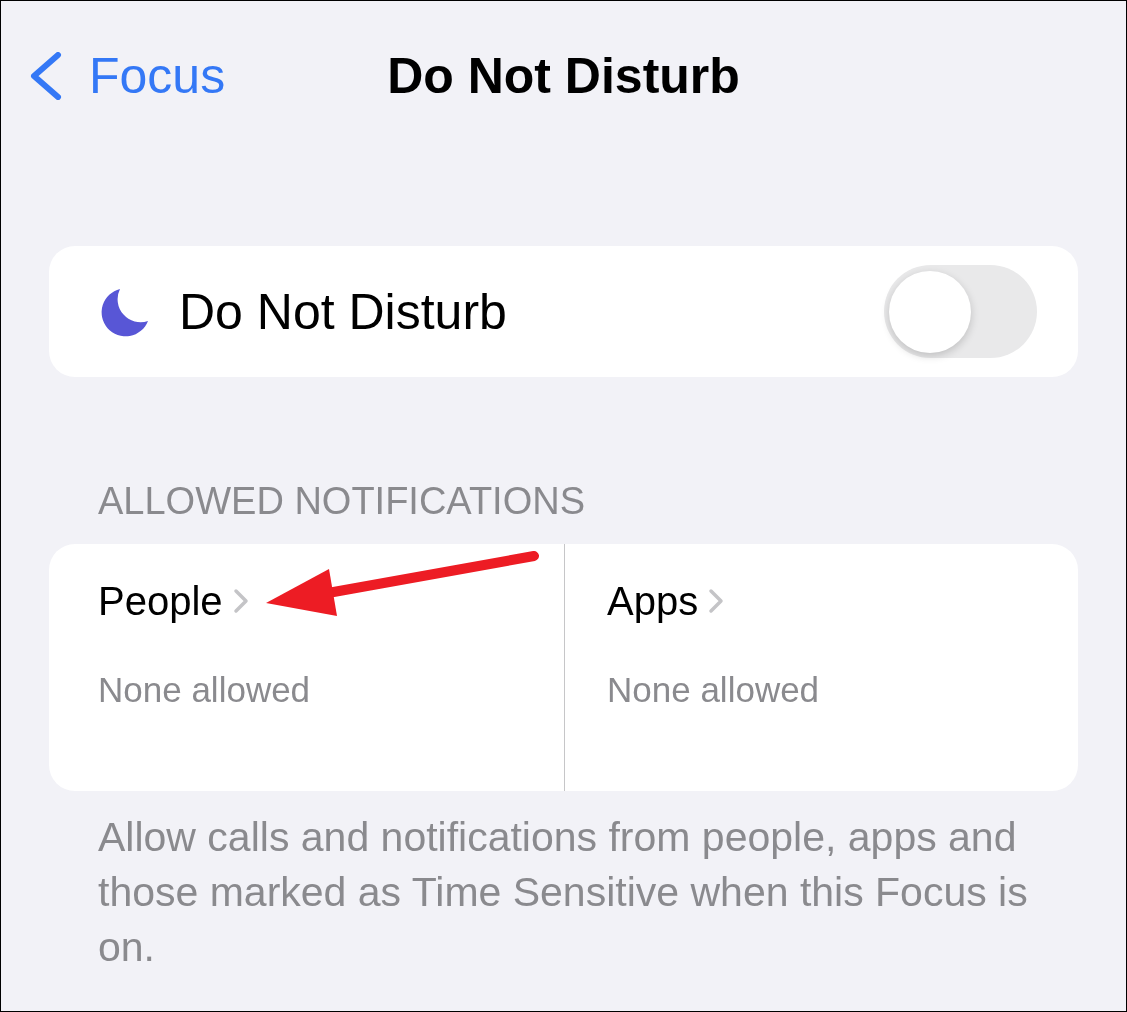 The width and height of the screenshot is (1127, 1012). What do you see at coordinates (128, 76) in the screenshot?
I see `back-button: Focus` at bounding box center [128, 76].